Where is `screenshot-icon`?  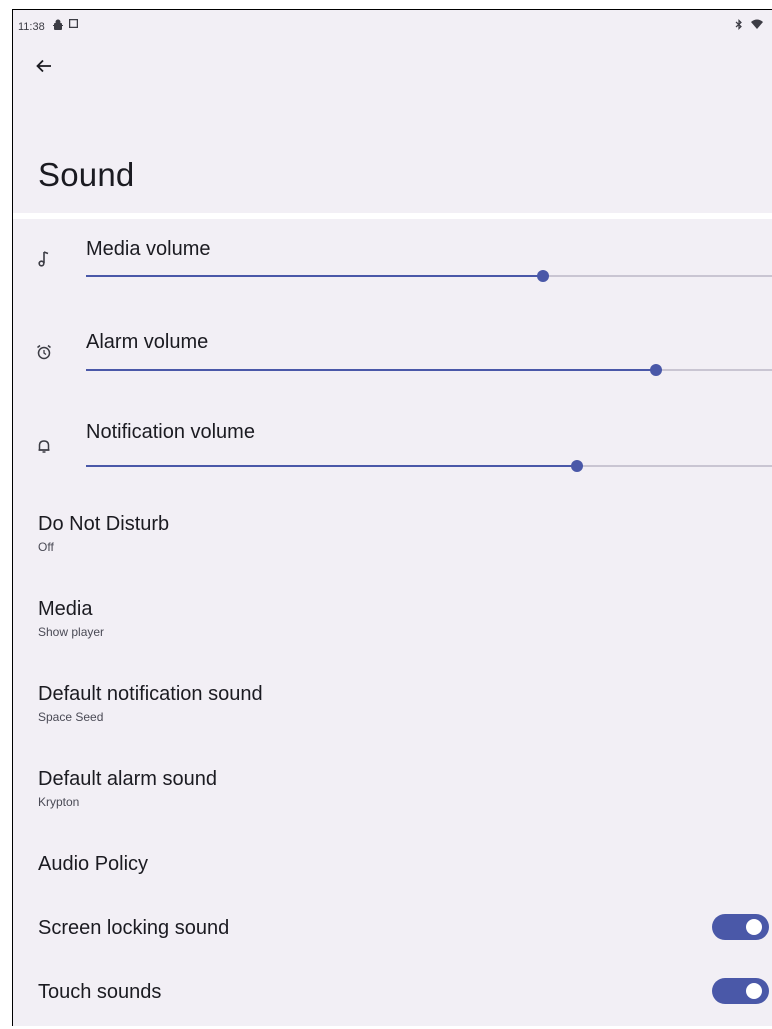
screenshot-icon is located at coordinates (73, 26).